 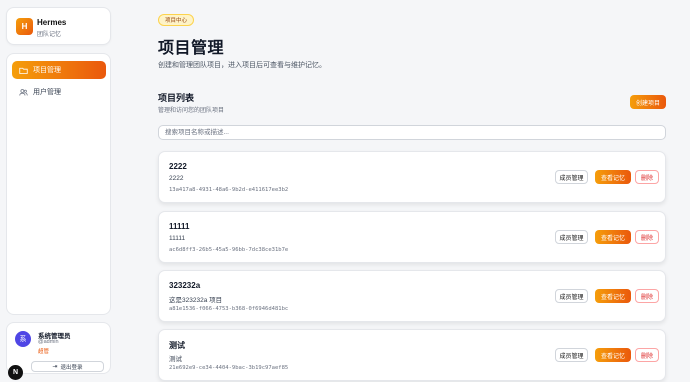 I want to click on sidebar-item-projects: 项目管理, so click(x=59, y=70).